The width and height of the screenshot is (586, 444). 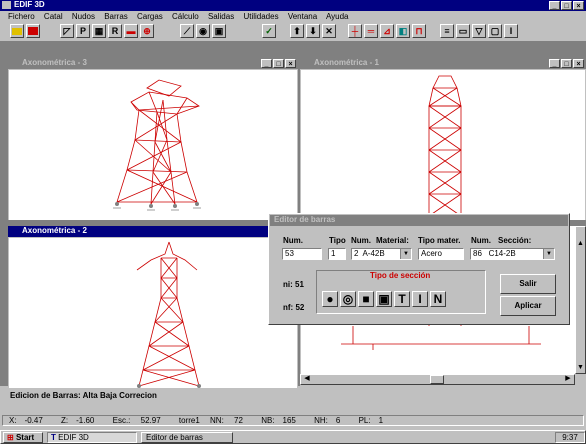 What do you see at coordinates (153, 63) in the screenshot?
I see `window-3-title-bar: Axonométrica - 3 _ □ ×` at bounding box center [153, 63].